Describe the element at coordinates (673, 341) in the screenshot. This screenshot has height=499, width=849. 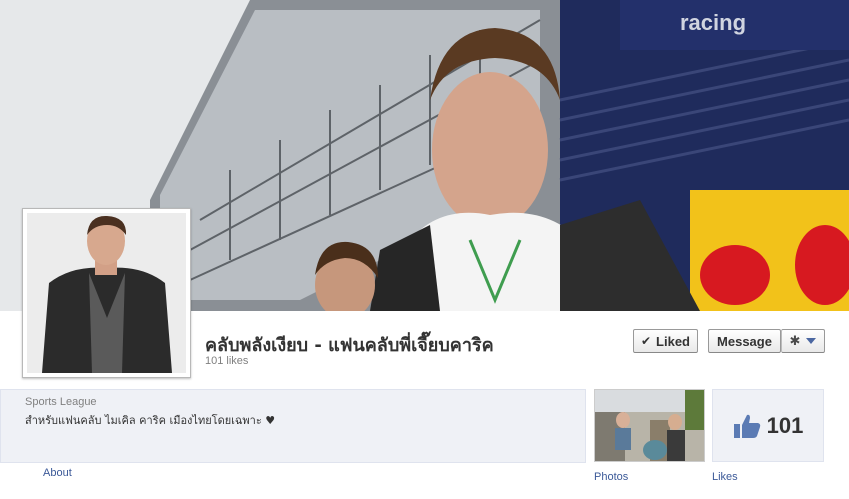
I see `liked-label: Liked` at that location.